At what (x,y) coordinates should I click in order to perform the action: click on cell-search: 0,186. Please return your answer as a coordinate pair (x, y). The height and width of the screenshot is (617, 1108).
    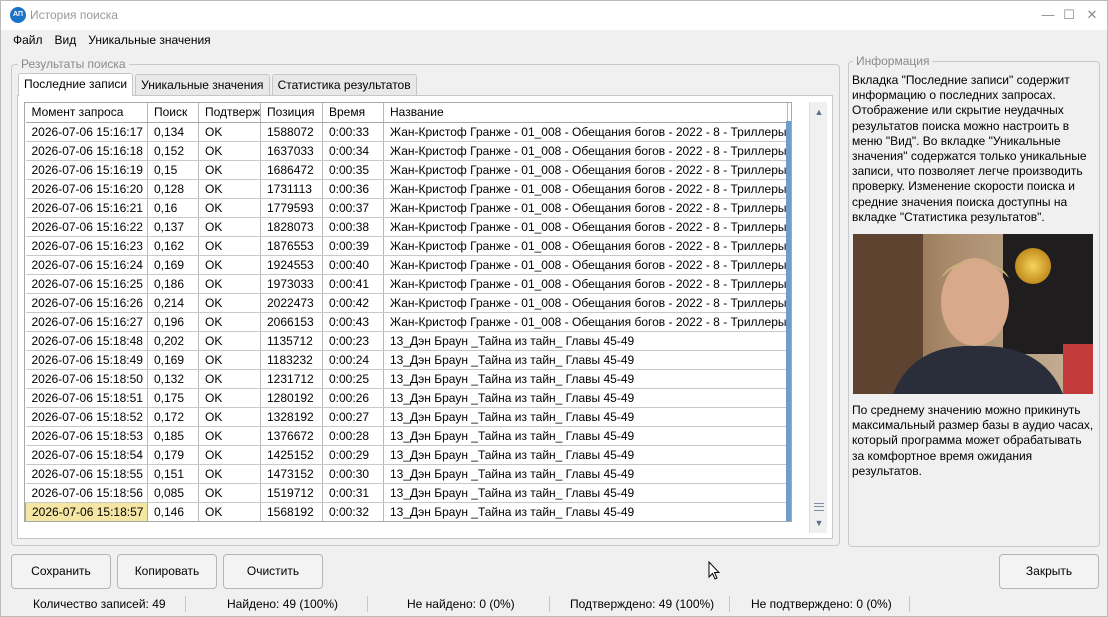
    Looking at the image, I should click on (173, 284).